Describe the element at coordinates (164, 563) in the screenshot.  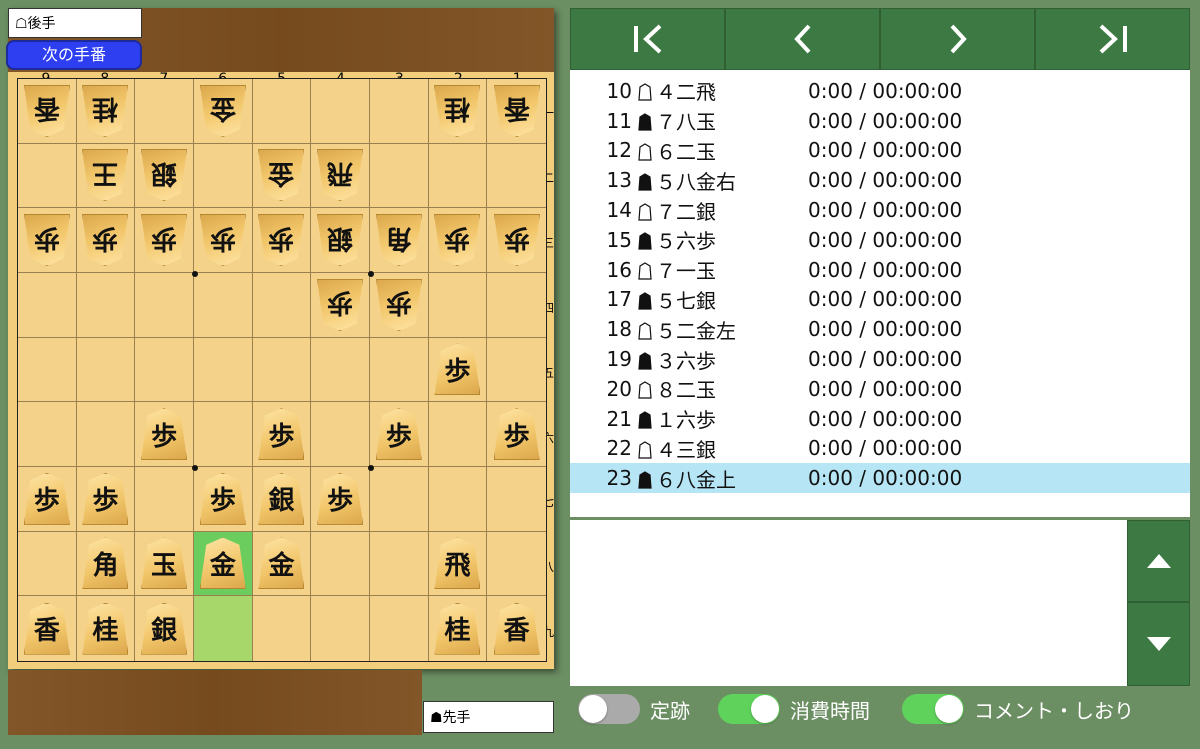
I see `sente-piece: 玉` at that location.